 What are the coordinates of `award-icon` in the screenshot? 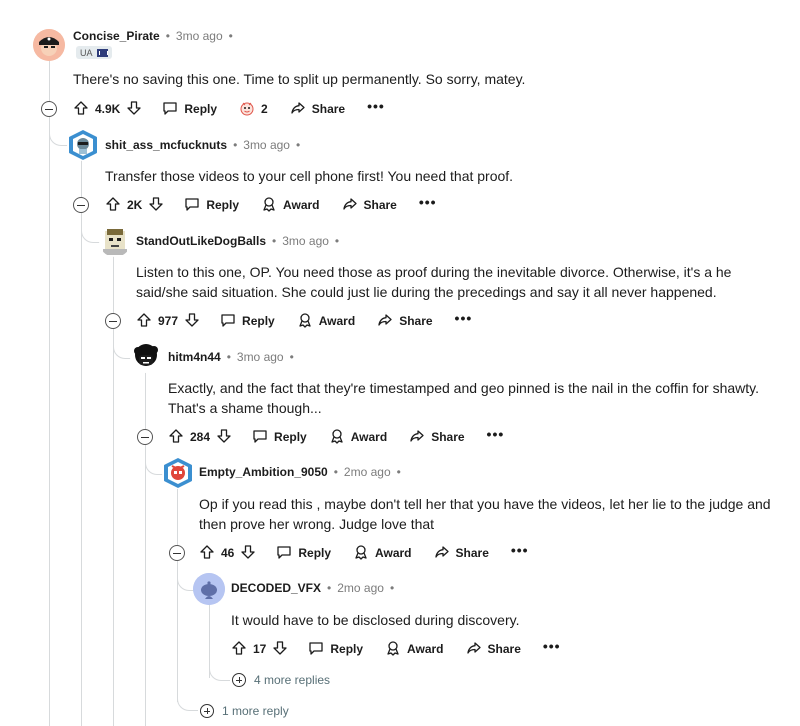 It's located at (393, 649).